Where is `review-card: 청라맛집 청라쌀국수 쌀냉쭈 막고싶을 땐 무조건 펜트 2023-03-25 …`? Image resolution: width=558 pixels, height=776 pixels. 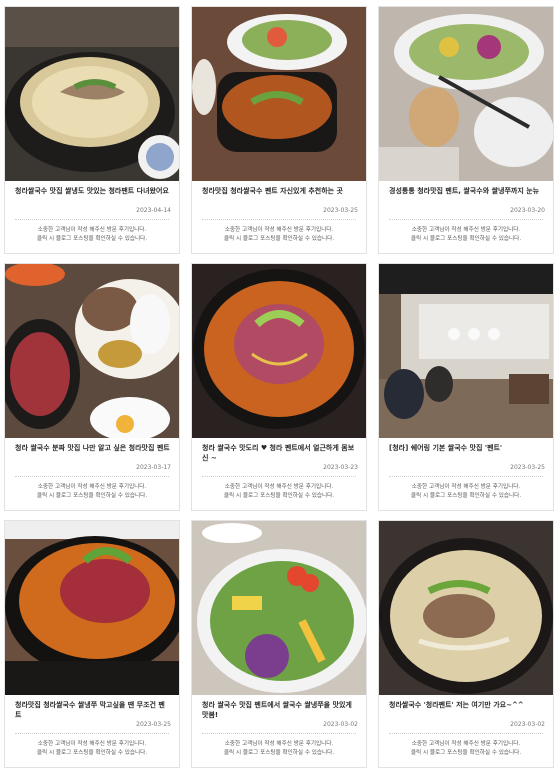 review-card: 청라맛집 청라쌀국수 쌀냉쭈 막고싶을 땐 무조건 펜트 2023-03-25 … is located at coordinates (92, 644).